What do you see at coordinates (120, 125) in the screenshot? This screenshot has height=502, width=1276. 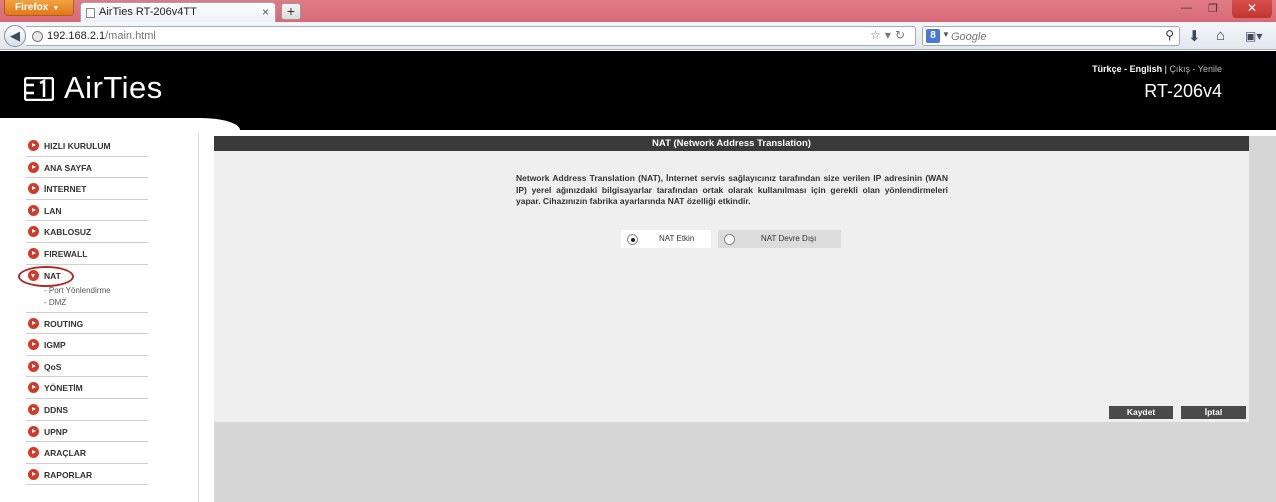 I see `header-curve` at bounding box center [120, 125].